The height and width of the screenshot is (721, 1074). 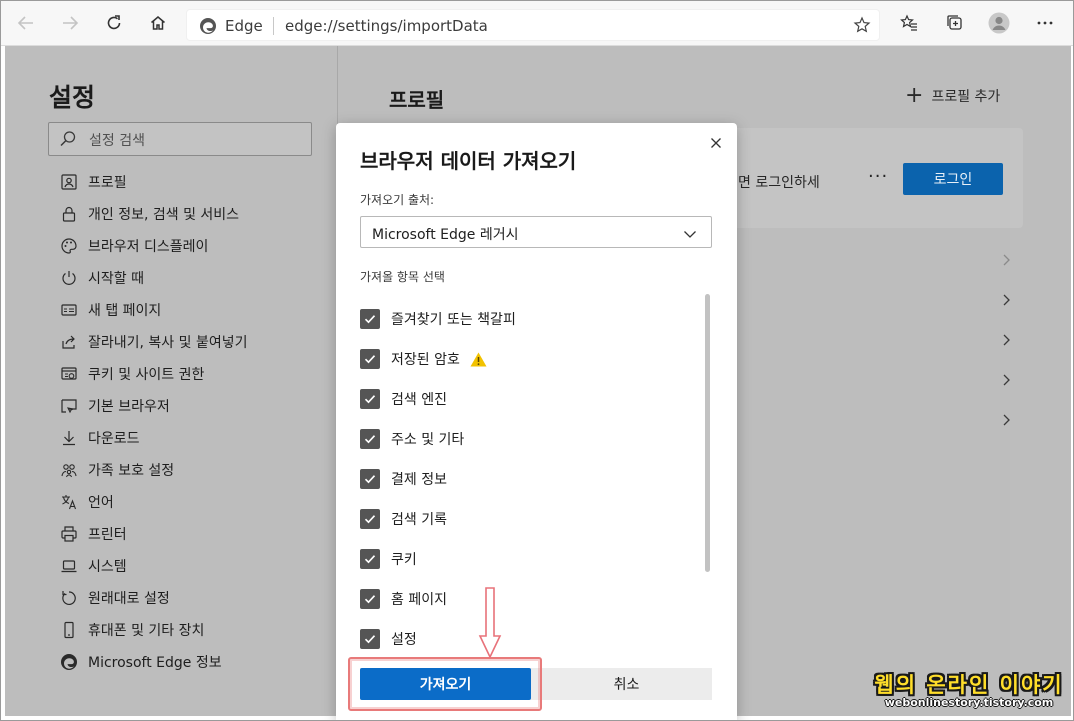 What do you see at coordinates (70, 23) in the screenshot?
I see `forward-icon` at bounding box center [70, 23].